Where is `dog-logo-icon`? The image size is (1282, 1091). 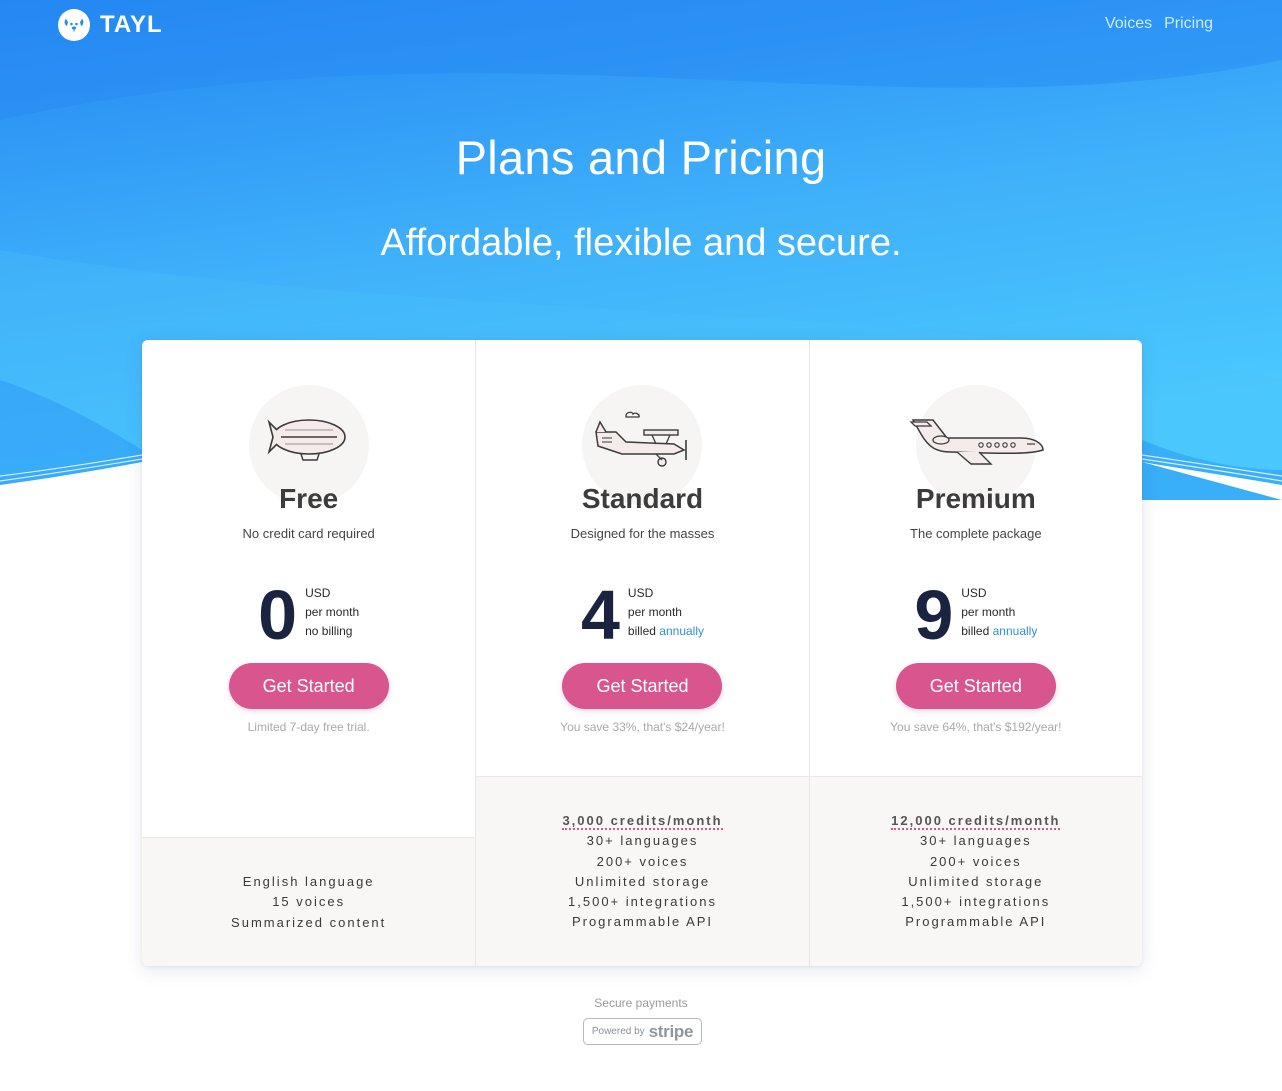 dog-logo-icon is located at coordinates (74, 25).